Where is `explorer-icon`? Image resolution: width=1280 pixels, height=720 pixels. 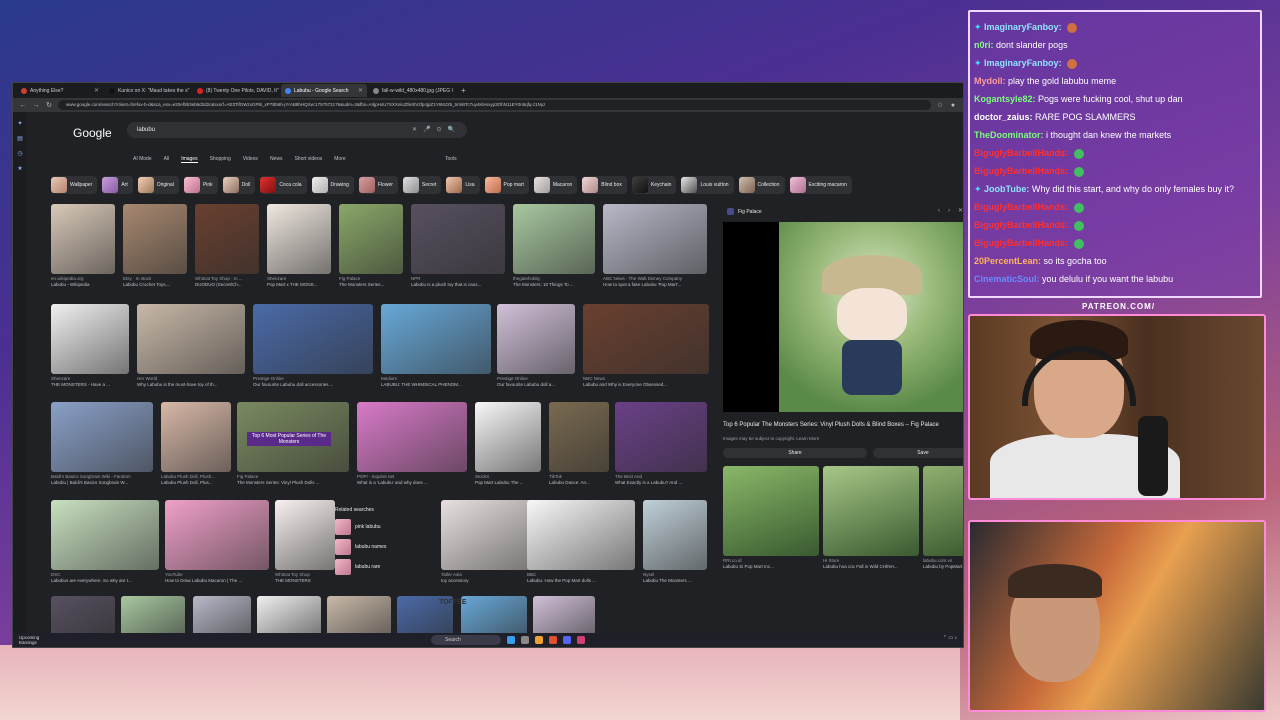 explorer-icon is located at coordinates (539, 640).